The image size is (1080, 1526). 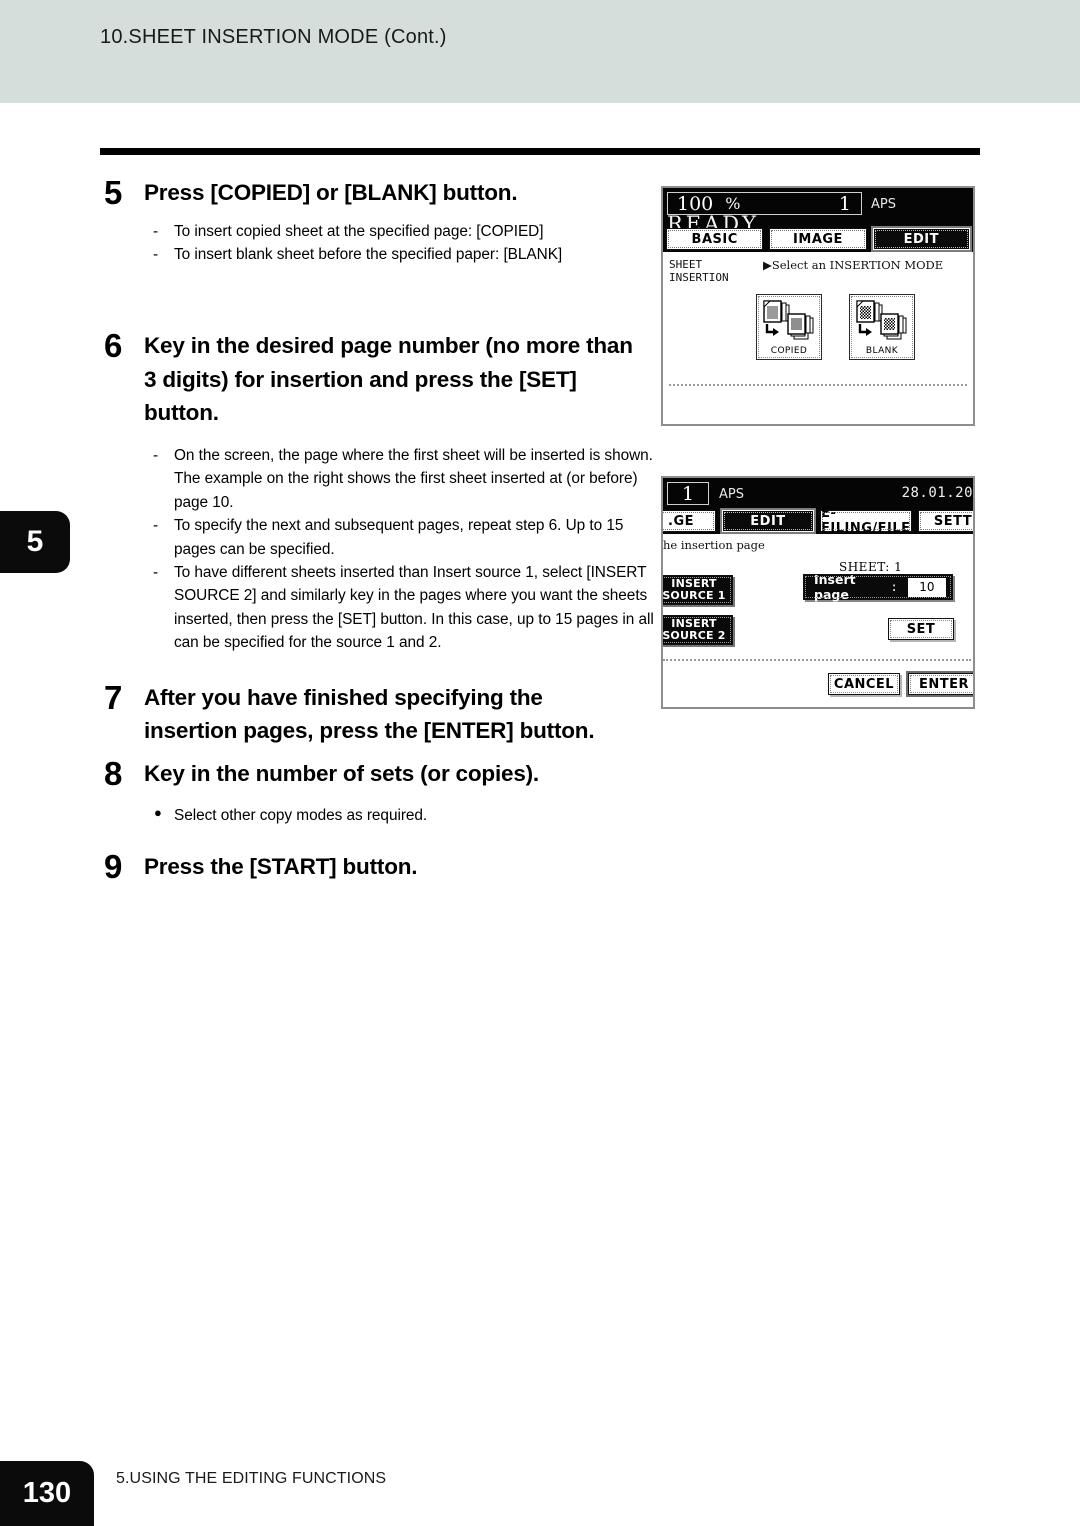 I want to click on lcd1-blank-button-label: BLANK, so click(x=882, y=351).